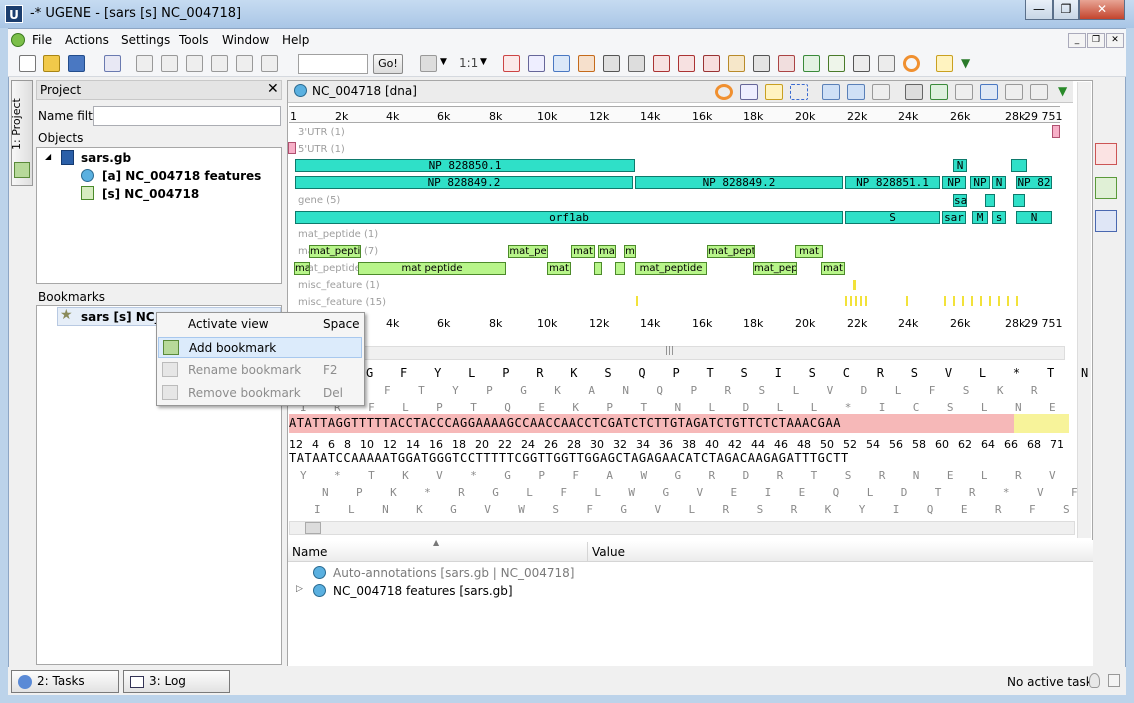  I want to click on peptide-feature: m, so click(630, 251).